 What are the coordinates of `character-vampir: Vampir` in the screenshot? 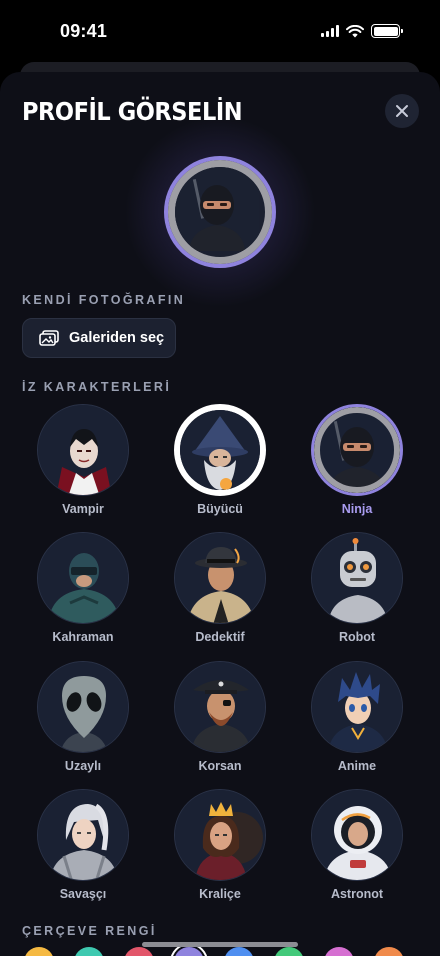 It's located at (83, 460).